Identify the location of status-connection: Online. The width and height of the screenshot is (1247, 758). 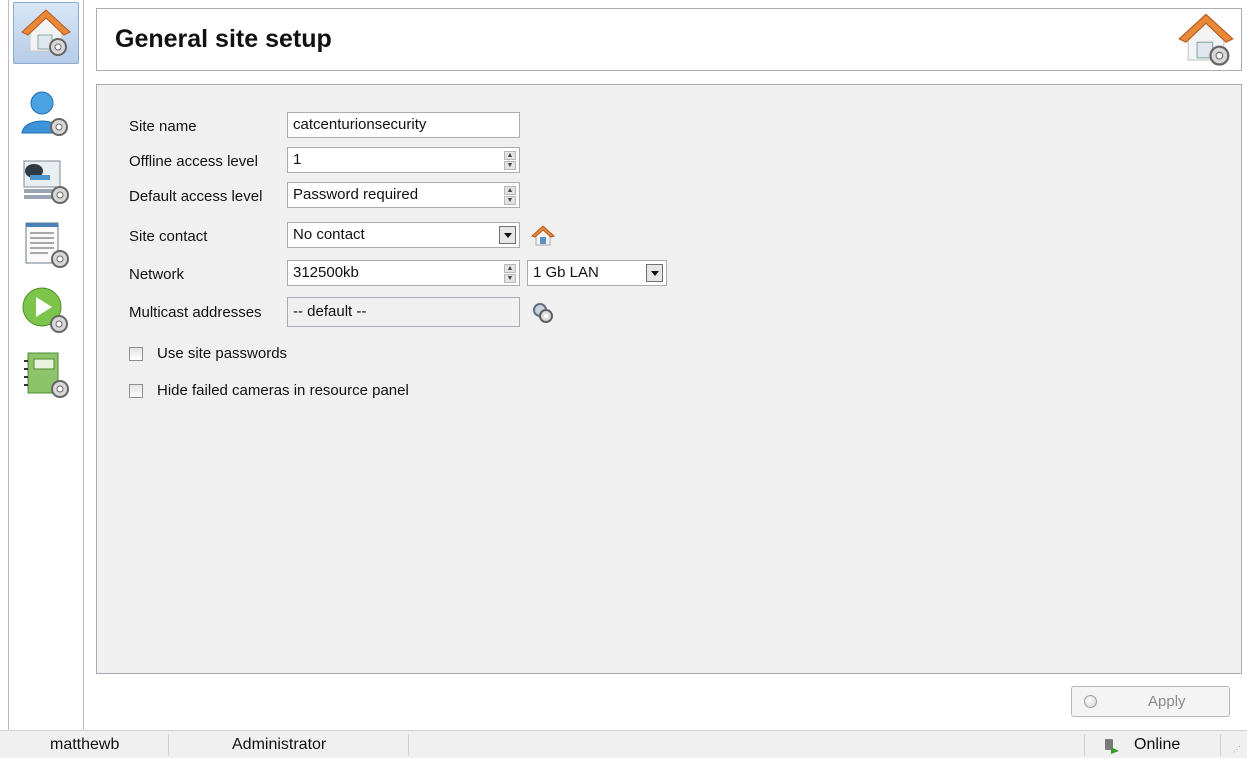
(1157, 744).